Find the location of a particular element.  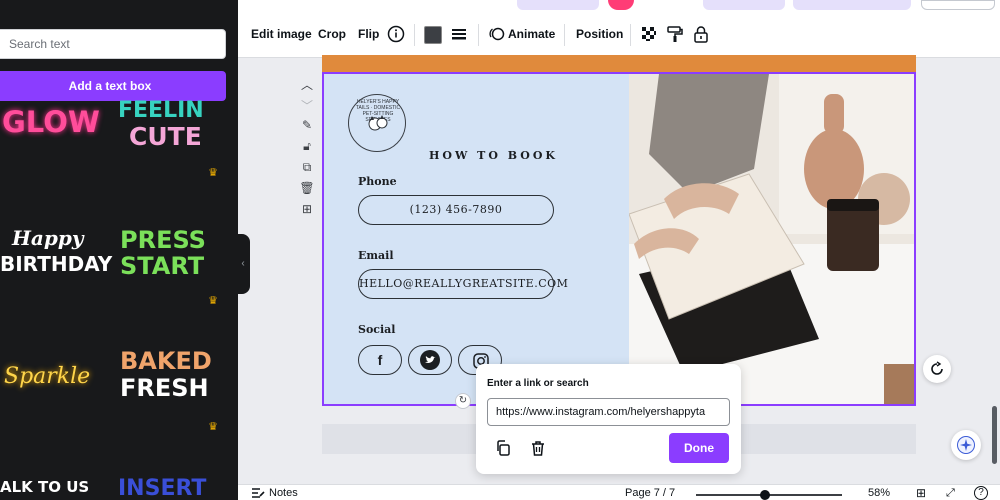

phone-value: (123) 456-7890 is located at coordinates (456, 210).